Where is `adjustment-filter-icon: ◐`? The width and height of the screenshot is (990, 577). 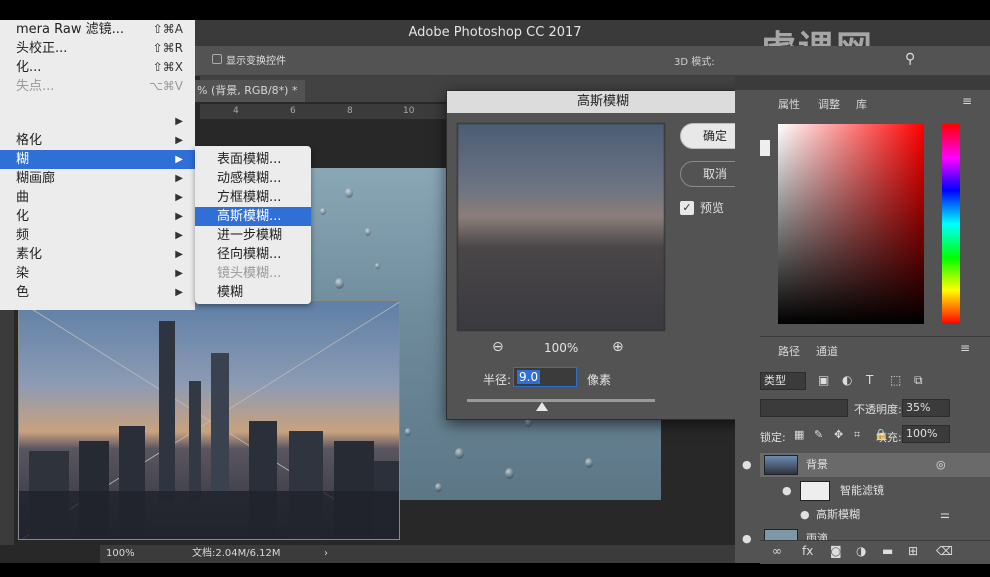 adjustment-filter-icon: ◐ is located at coordinates (847, 380).